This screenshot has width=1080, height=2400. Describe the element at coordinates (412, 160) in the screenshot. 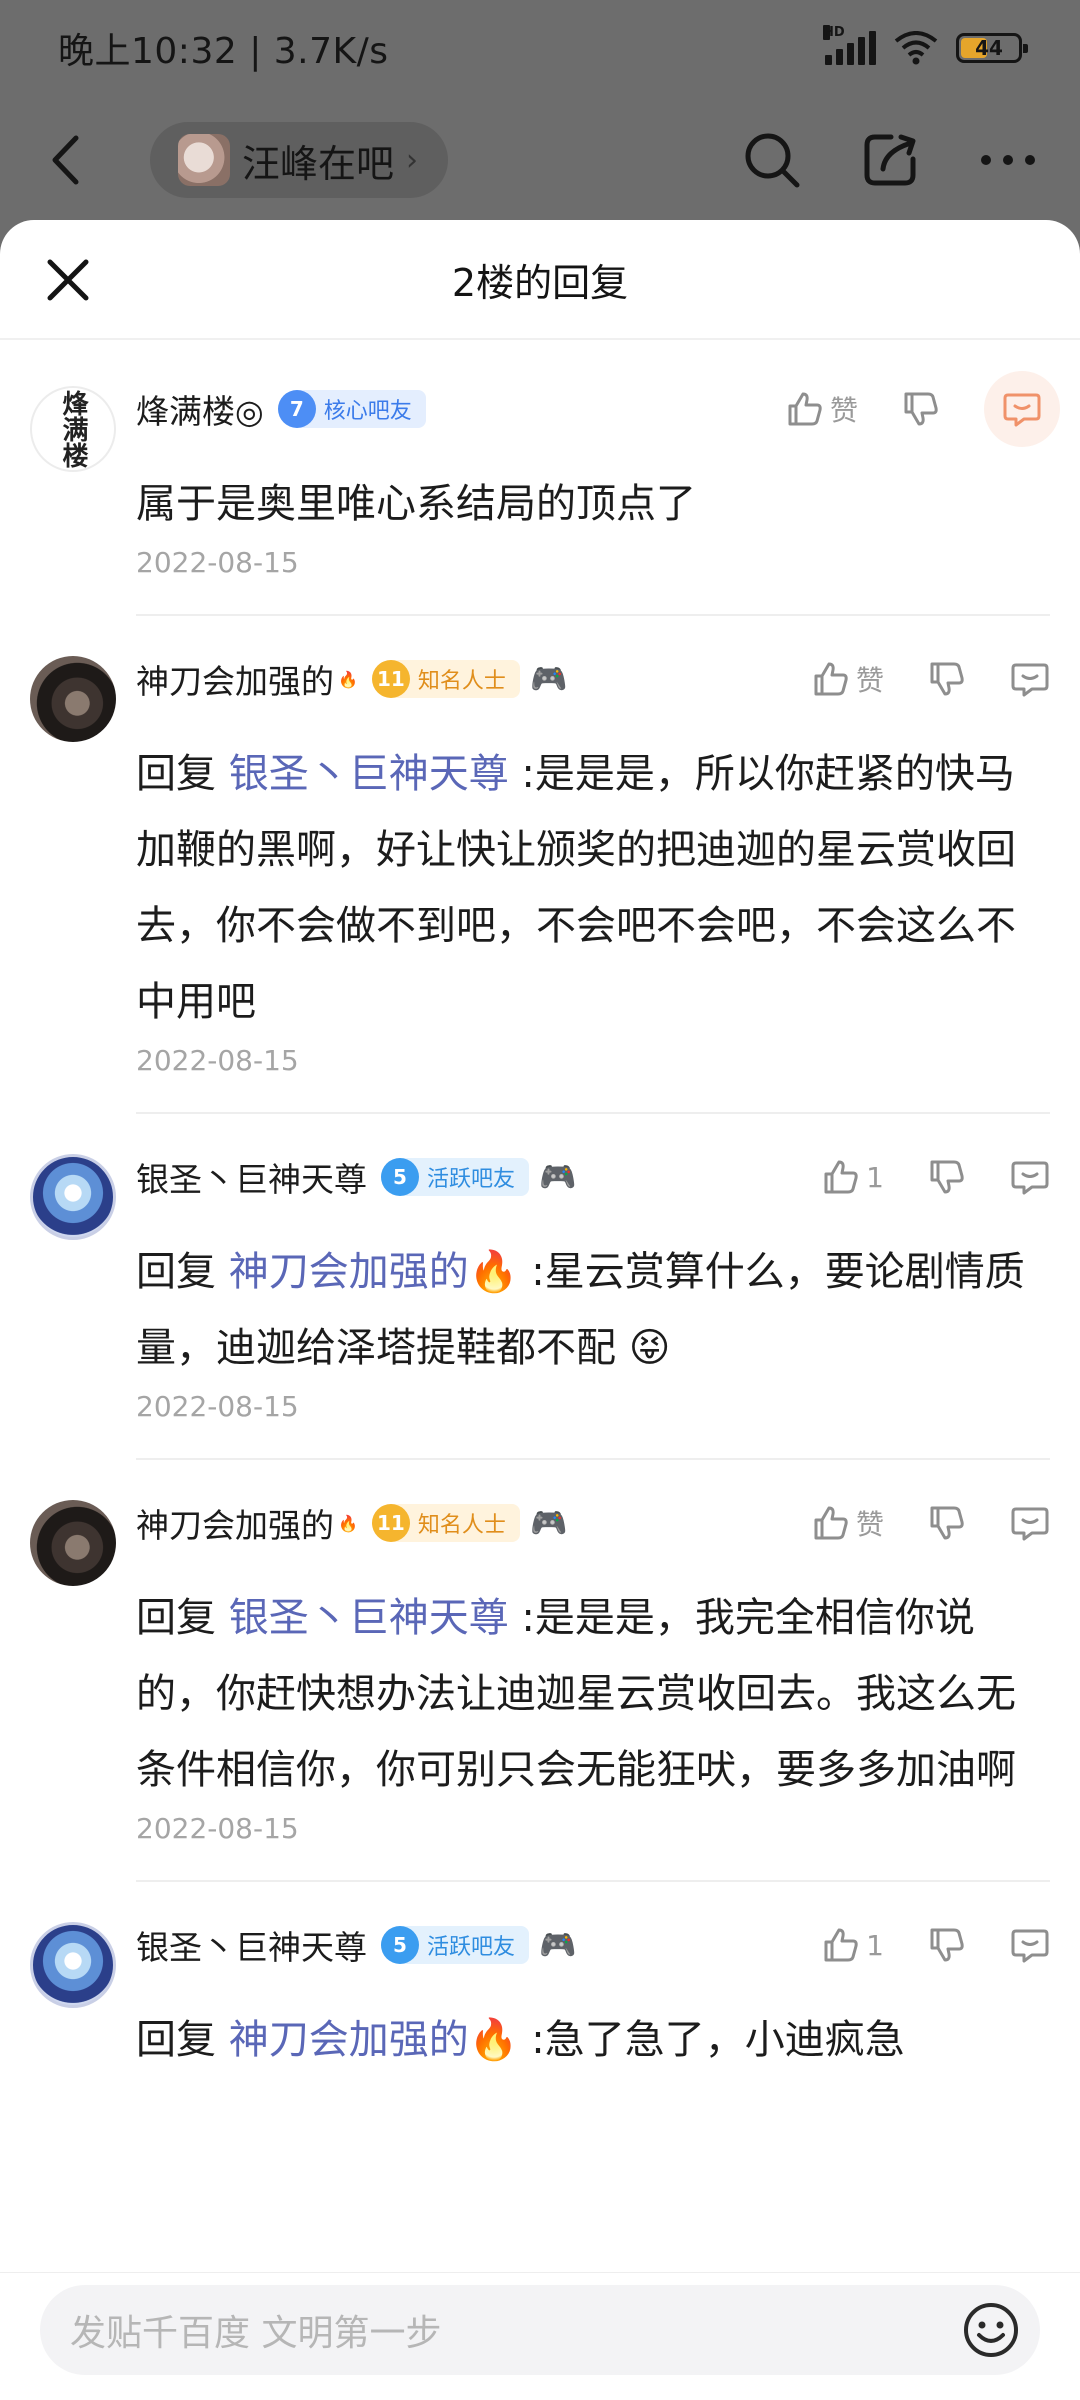

I see `chevron-right-icon: ›` at that location.